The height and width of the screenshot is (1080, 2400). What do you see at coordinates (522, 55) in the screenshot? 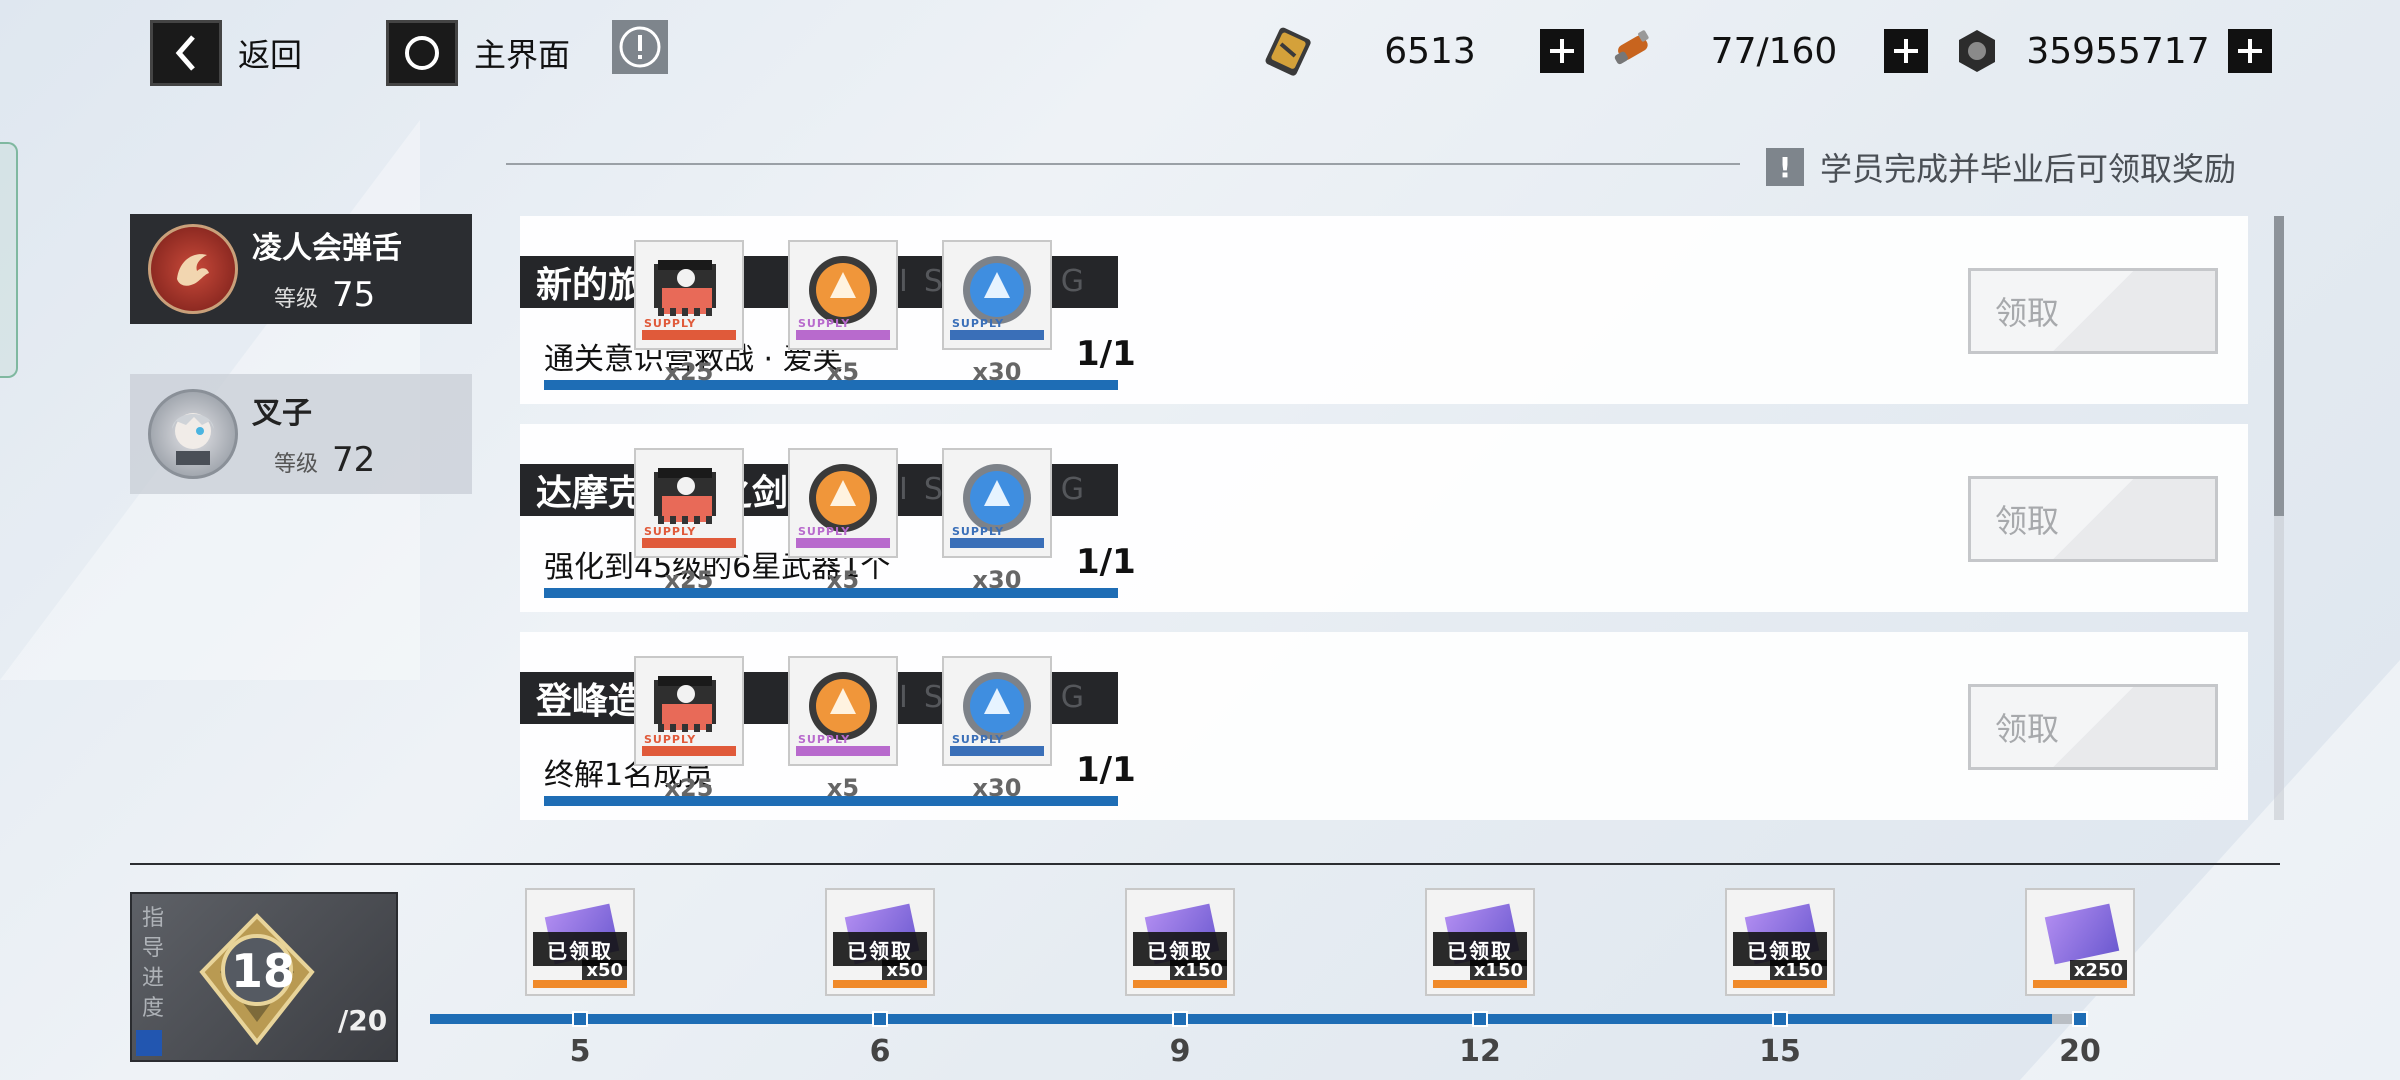
I see `home-label: 主界面` at bounding box center [522, 55].